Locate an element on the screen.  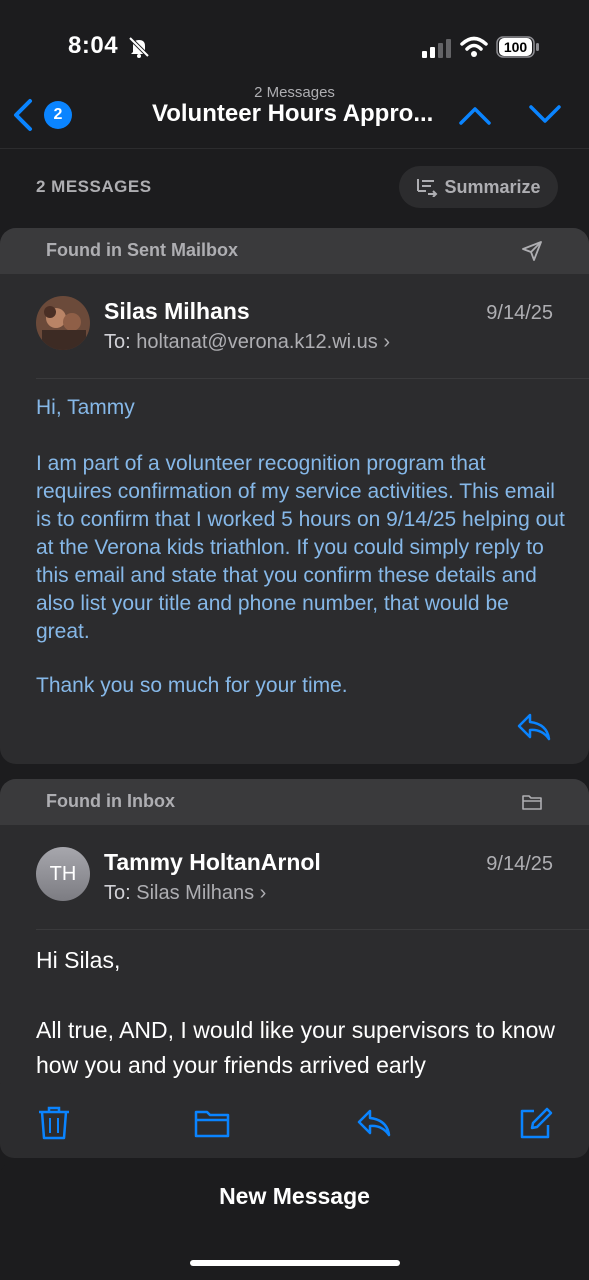
wifi-icon is located at coordinates (474, 46).